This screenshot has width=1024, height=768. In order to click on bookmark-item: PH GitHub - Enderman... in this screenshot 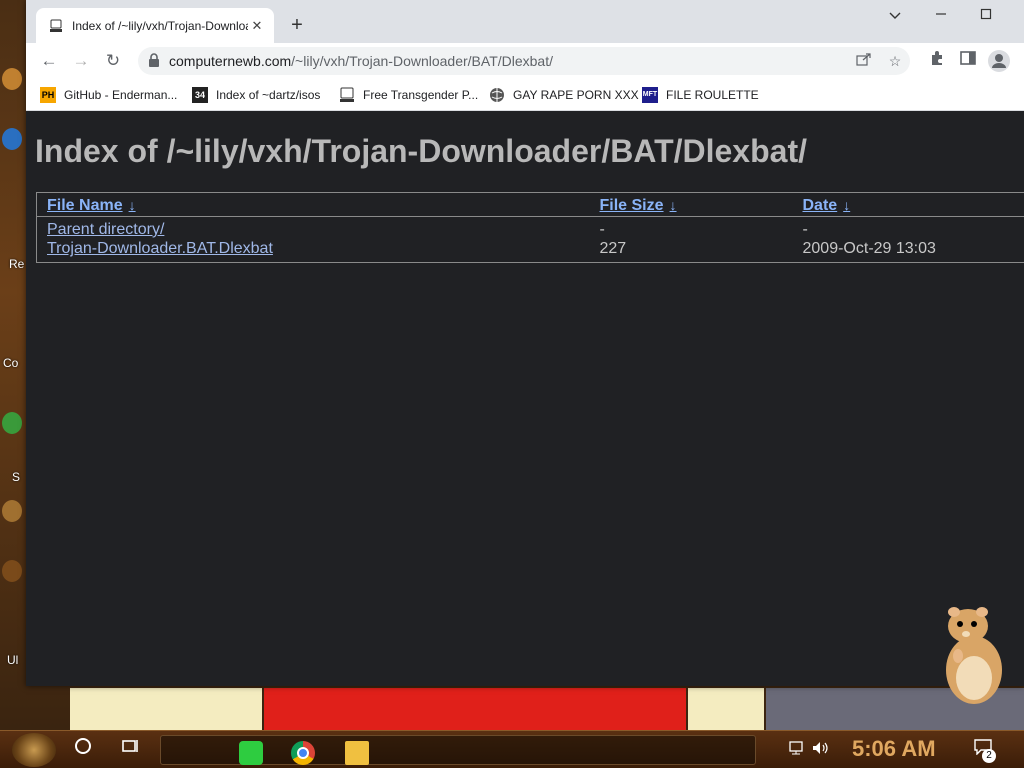, I will do `click(108, 95)`.